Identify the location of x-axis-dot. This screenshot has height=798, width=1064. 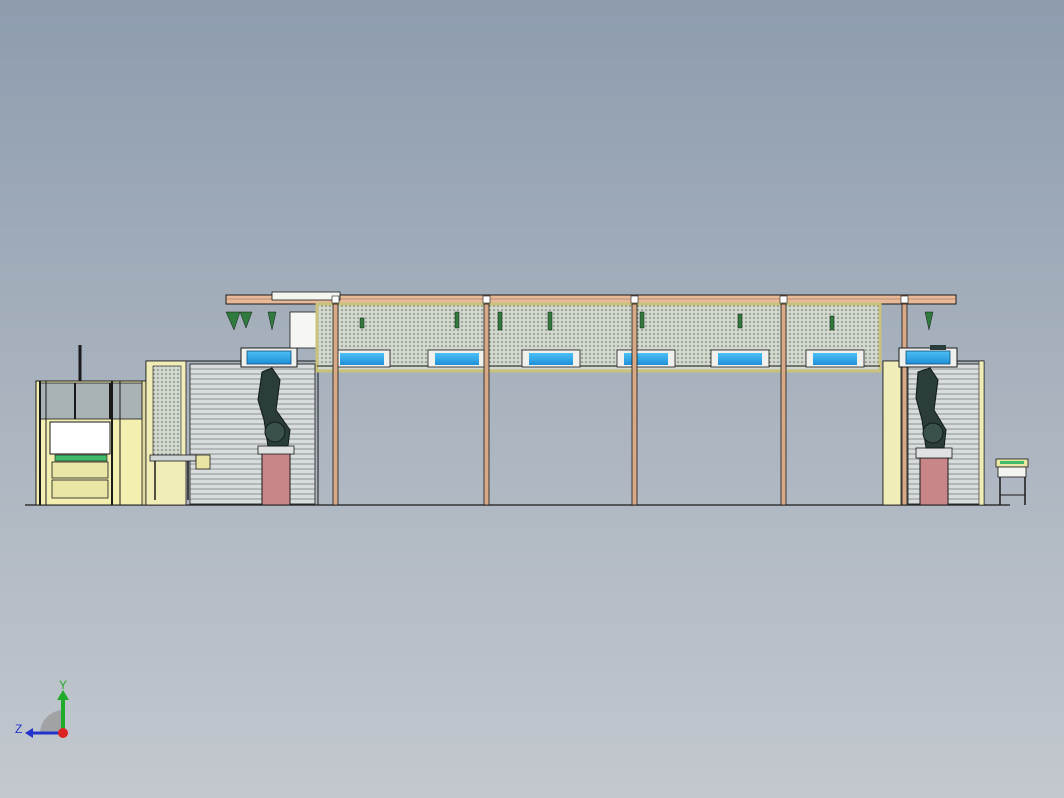
(63, 733).